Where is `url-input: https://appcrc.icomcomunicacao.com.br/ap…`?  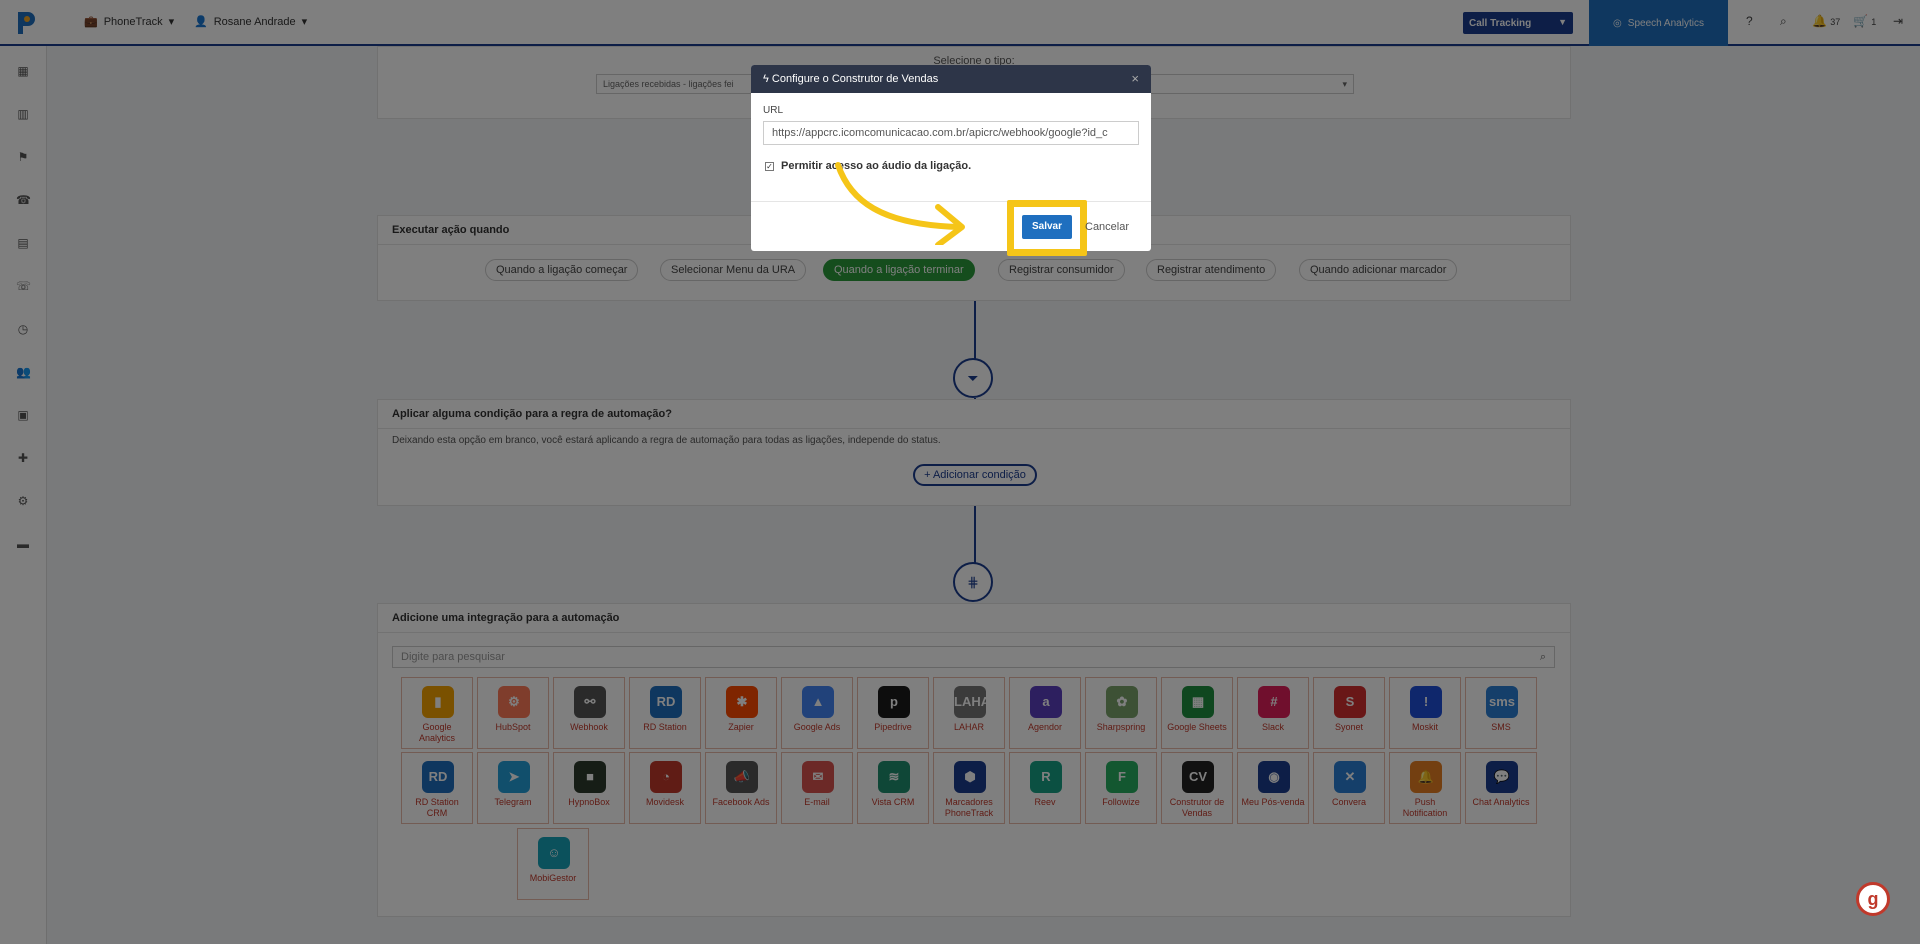 url-input: https://appcrc.icomcomunicacao.com.br/ap… is located at coordinates (951, 133).